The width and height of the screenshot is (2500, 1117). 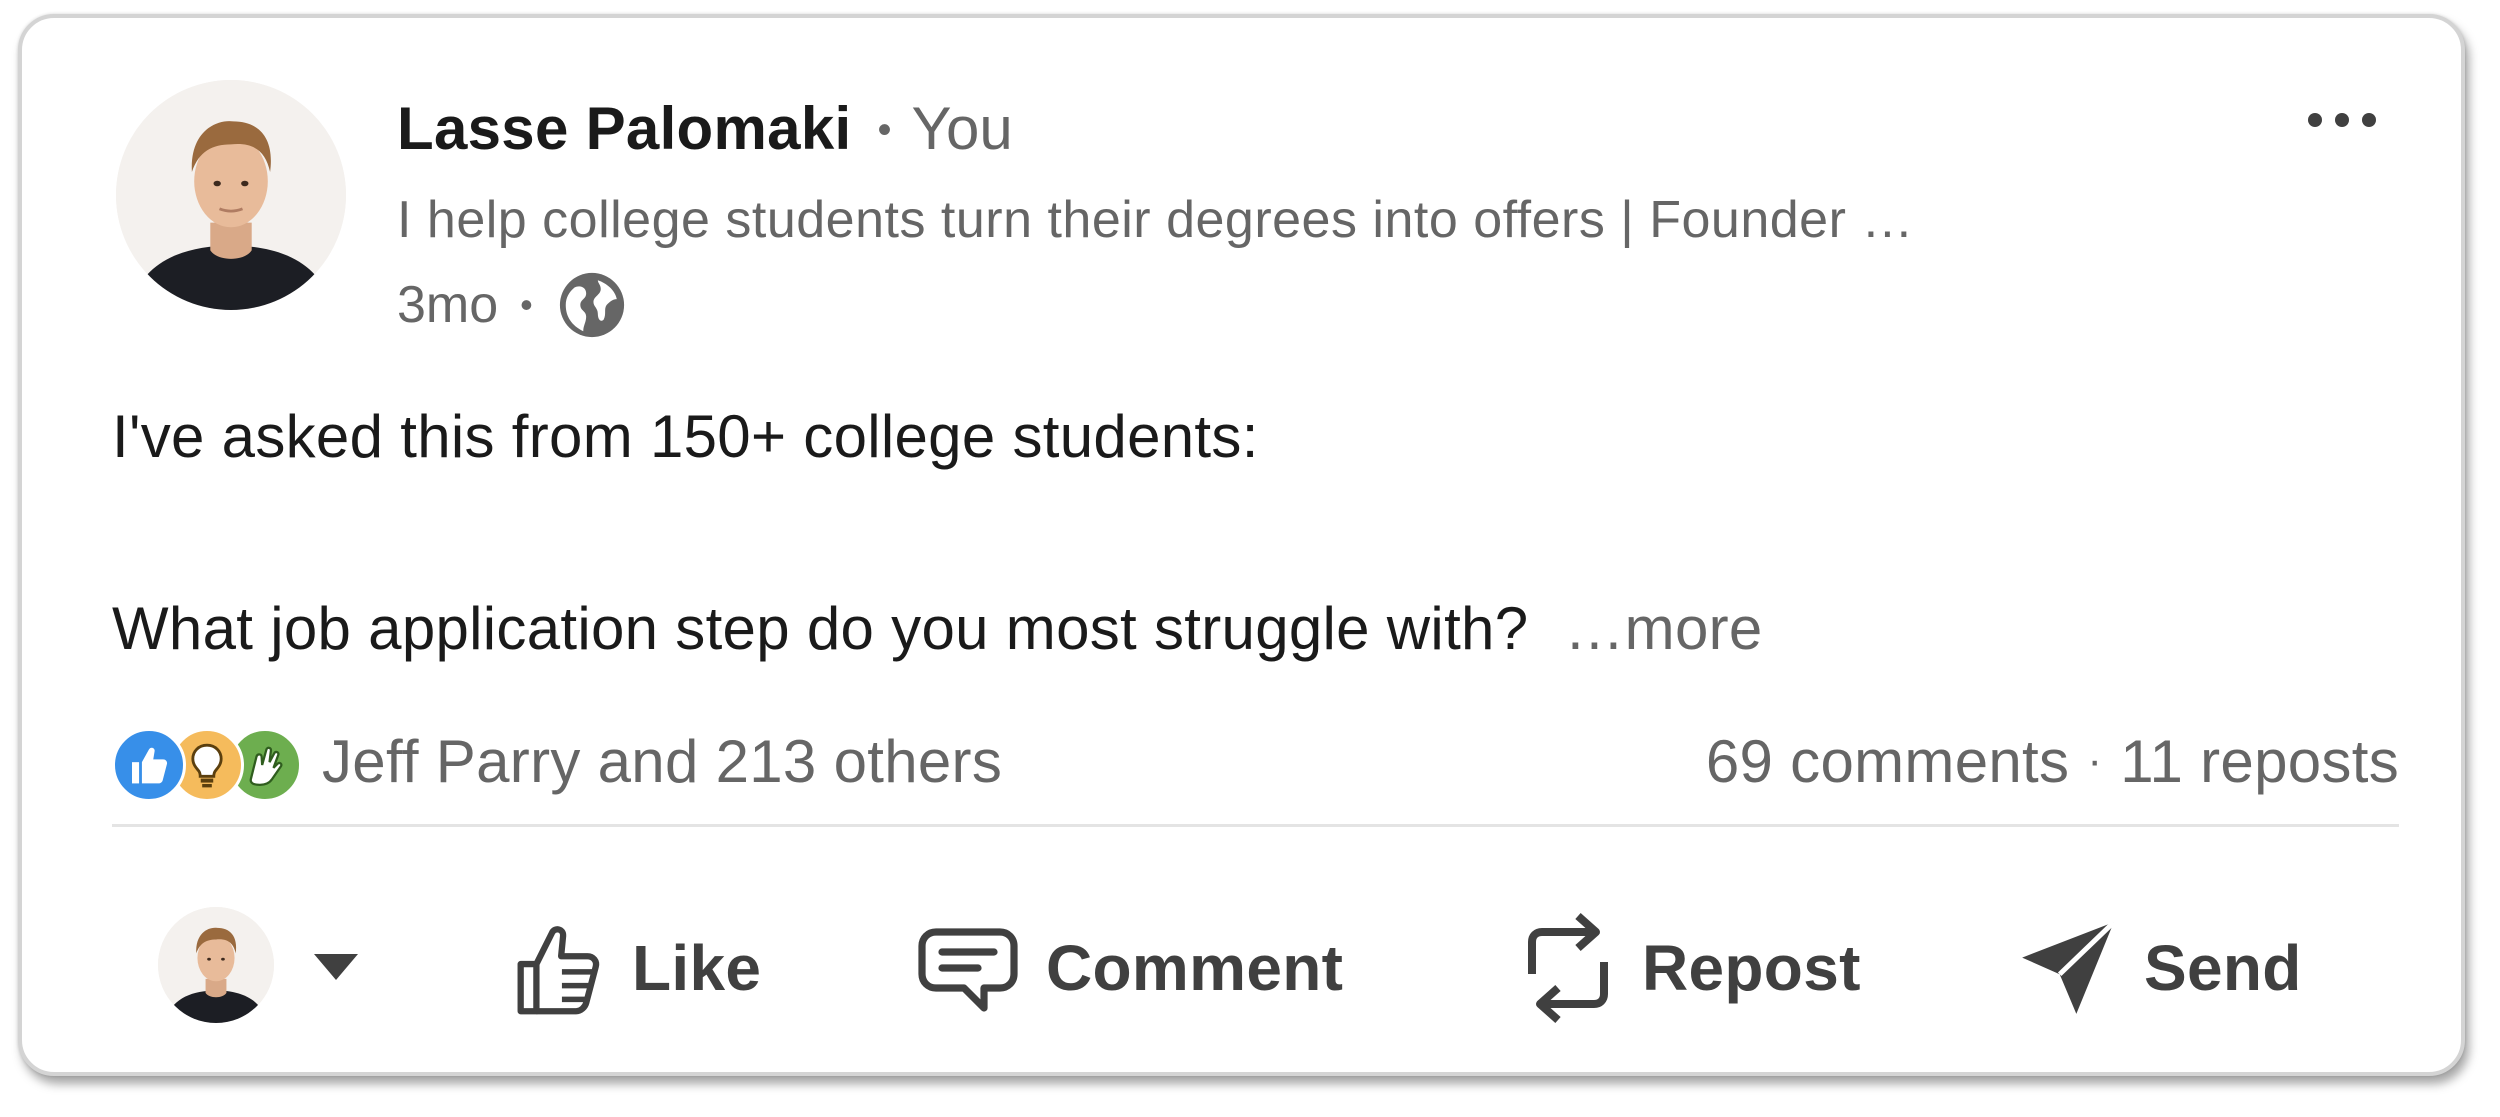 What do you see at coordinates (2223, 968) in the screenshot?
I see `send-label: Send` at bounding box center [2223, 968].